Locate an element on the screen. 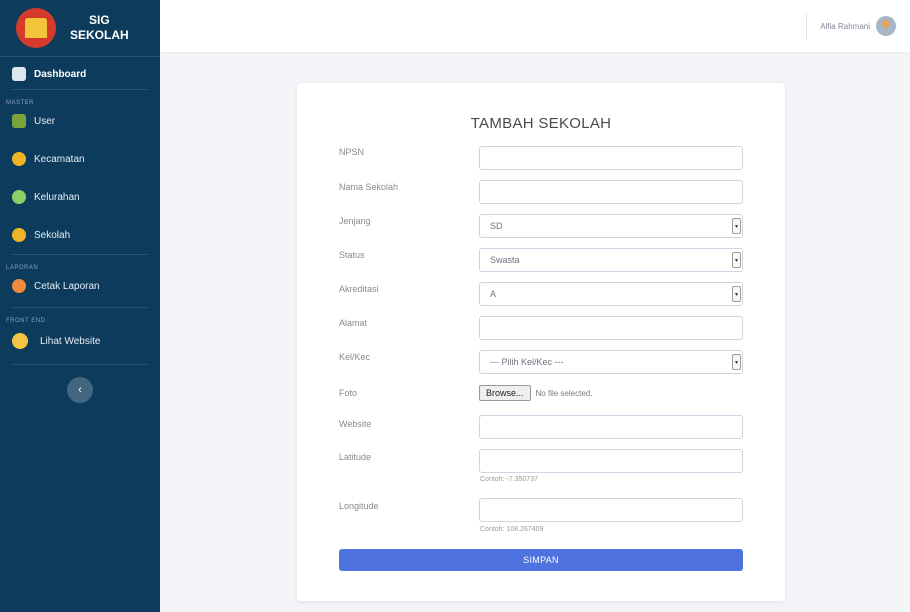 This screenshot has height=612, width=910. website-label: Website is located at coordinates (355, 424).